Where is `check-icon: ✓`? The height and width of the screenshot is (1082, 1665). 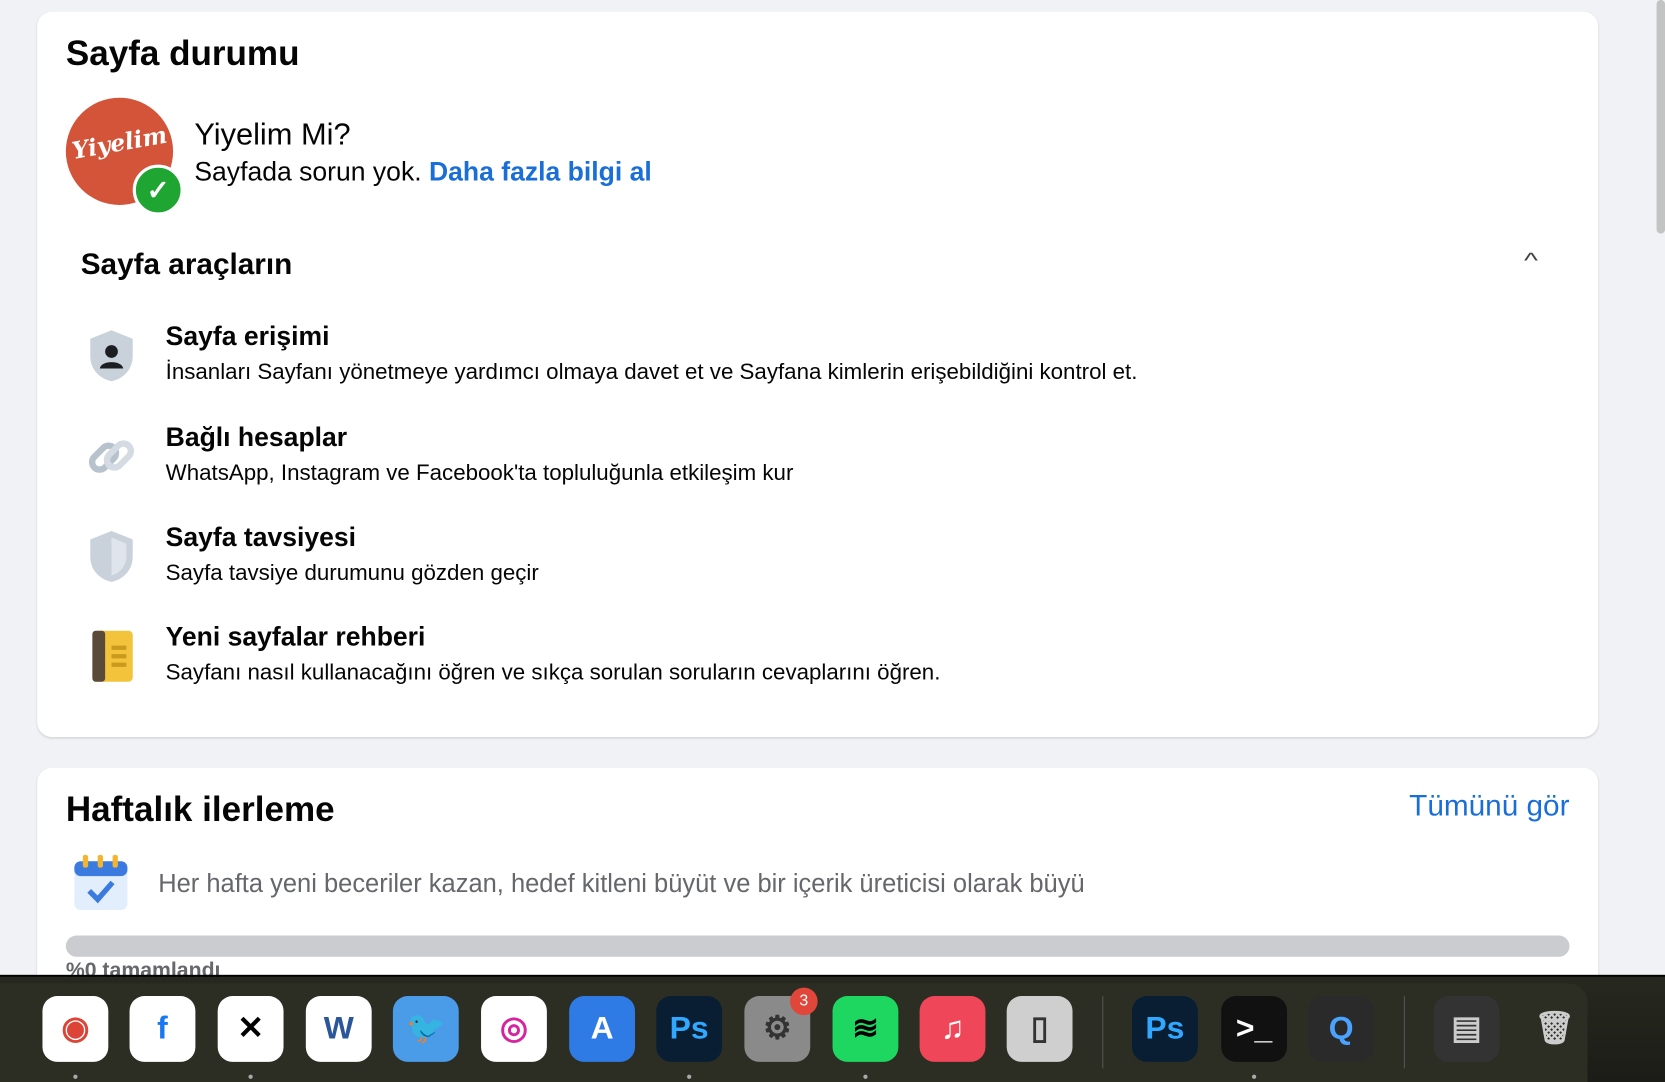 check-icon: ✓ is located at coordinates (158, 190).